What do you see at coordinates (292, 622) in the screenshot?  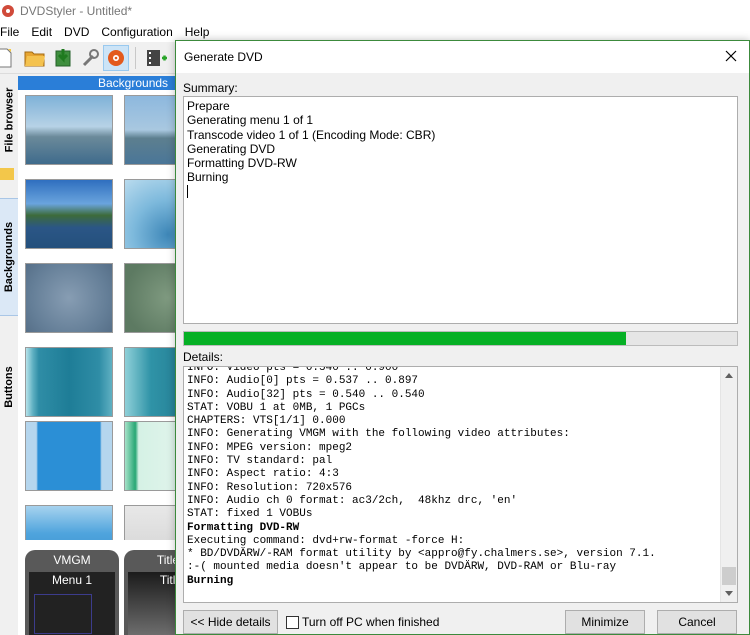 I see `turn-off-pc-checkbox` at bounding box center [292, 622].